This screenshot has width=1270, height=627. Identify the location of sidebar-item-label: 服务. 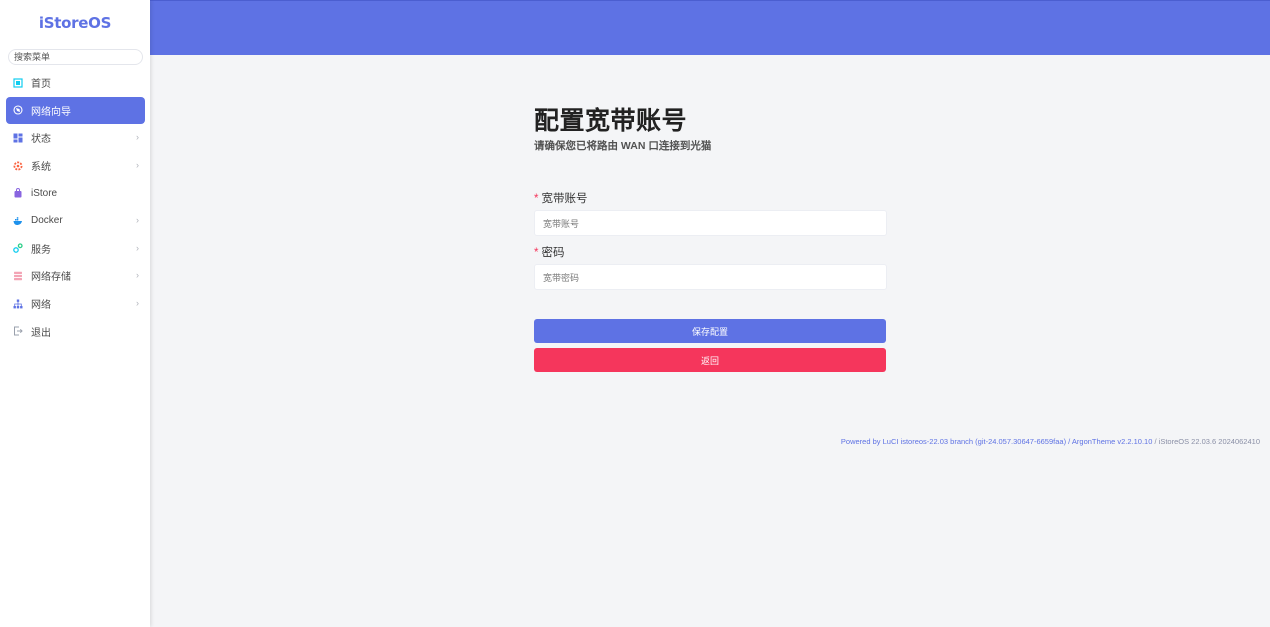
(41, 250).